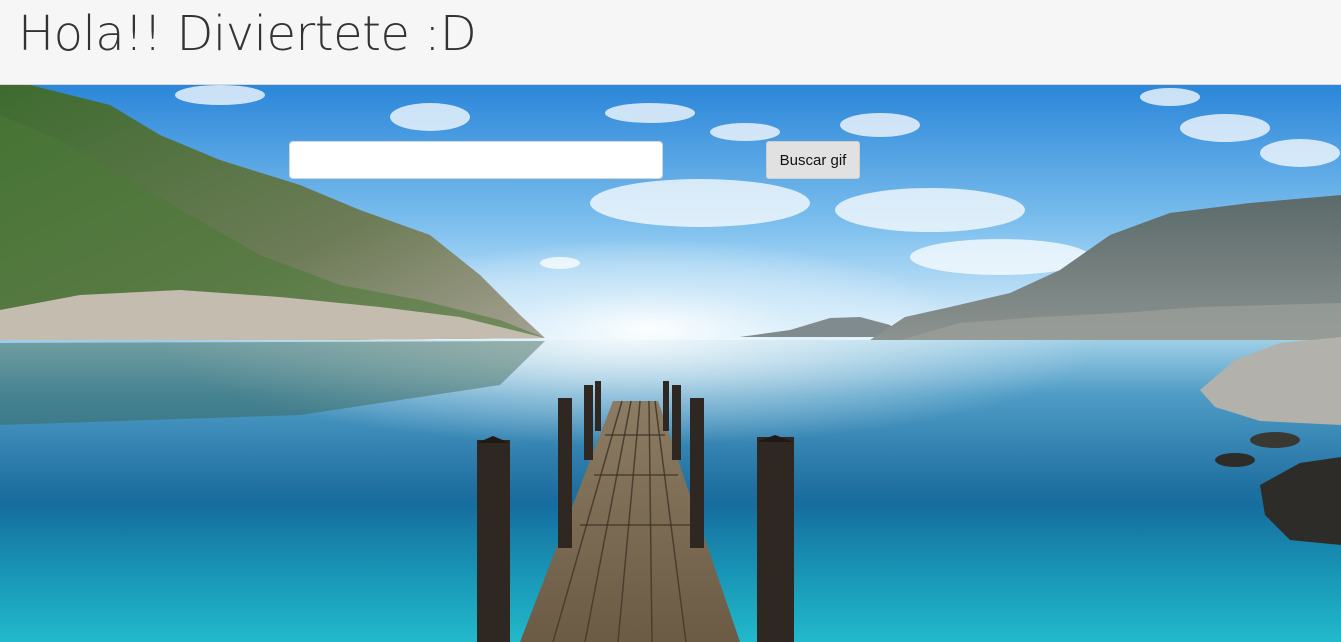 The width and height of the screenshot is (1341, 642). What do you see at coordinates (813, 160) in the screenshot?
I see `search-gif-button: Buscar gif` at bounding box center [813, 160].